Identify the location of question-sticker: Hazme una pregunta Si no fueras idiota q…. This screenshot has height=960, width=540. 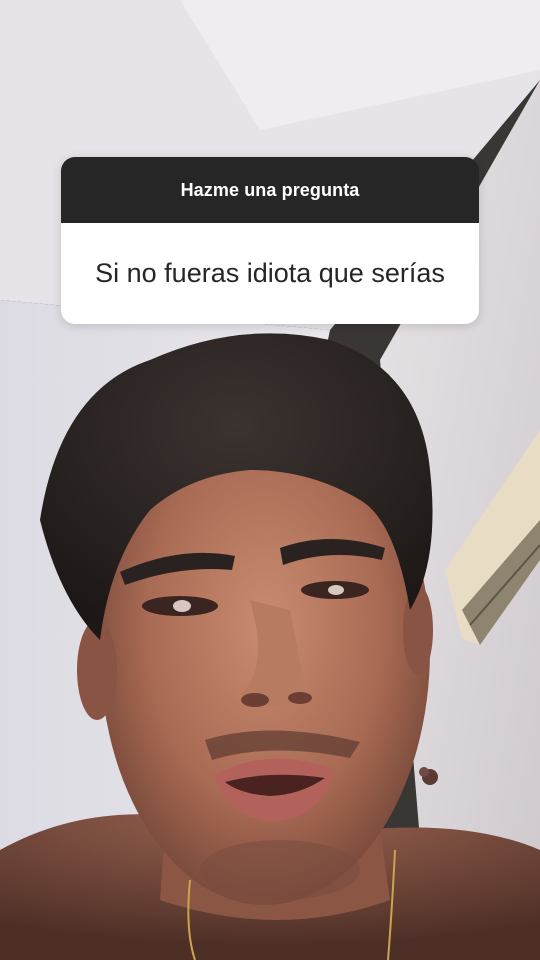
(270, 240).